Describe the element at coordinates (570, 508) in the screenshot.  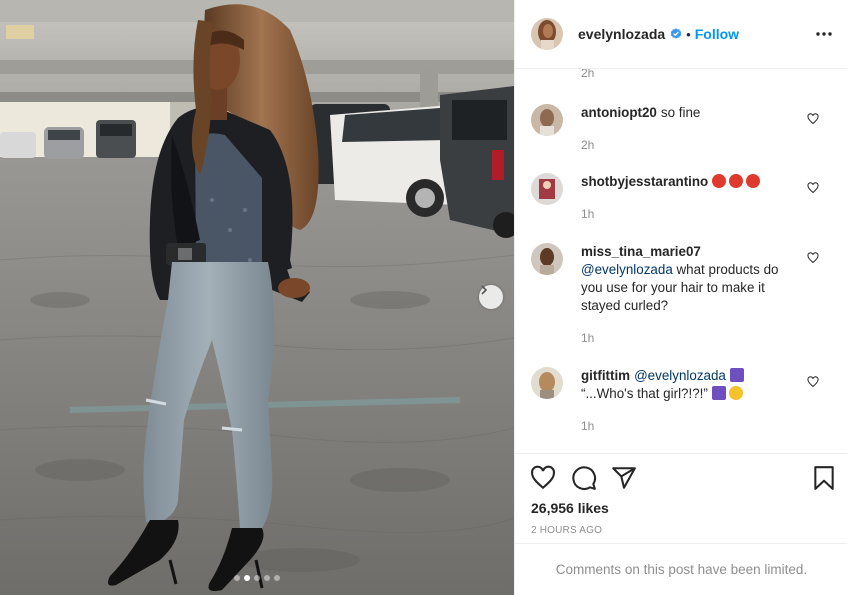
I see `likes-count: 26,956 likes` at that location.